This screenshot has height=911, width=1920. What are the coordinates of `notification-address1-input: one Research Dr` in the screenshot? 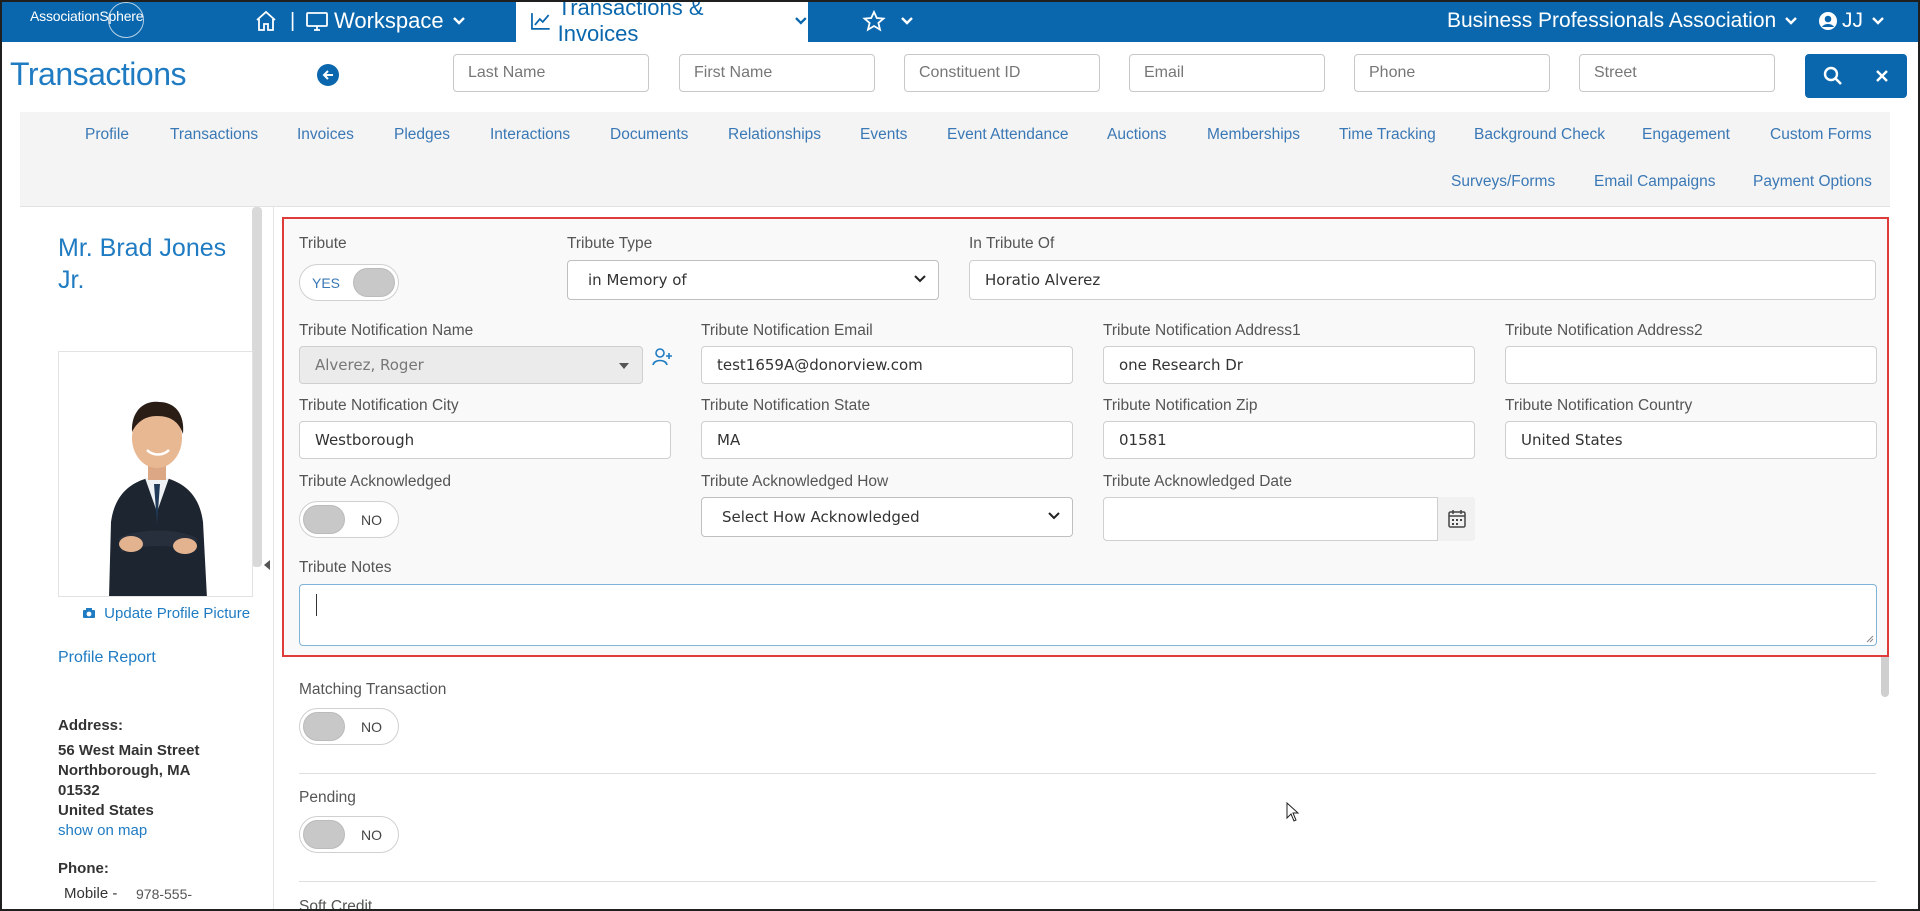 It's located at (1289, 365).